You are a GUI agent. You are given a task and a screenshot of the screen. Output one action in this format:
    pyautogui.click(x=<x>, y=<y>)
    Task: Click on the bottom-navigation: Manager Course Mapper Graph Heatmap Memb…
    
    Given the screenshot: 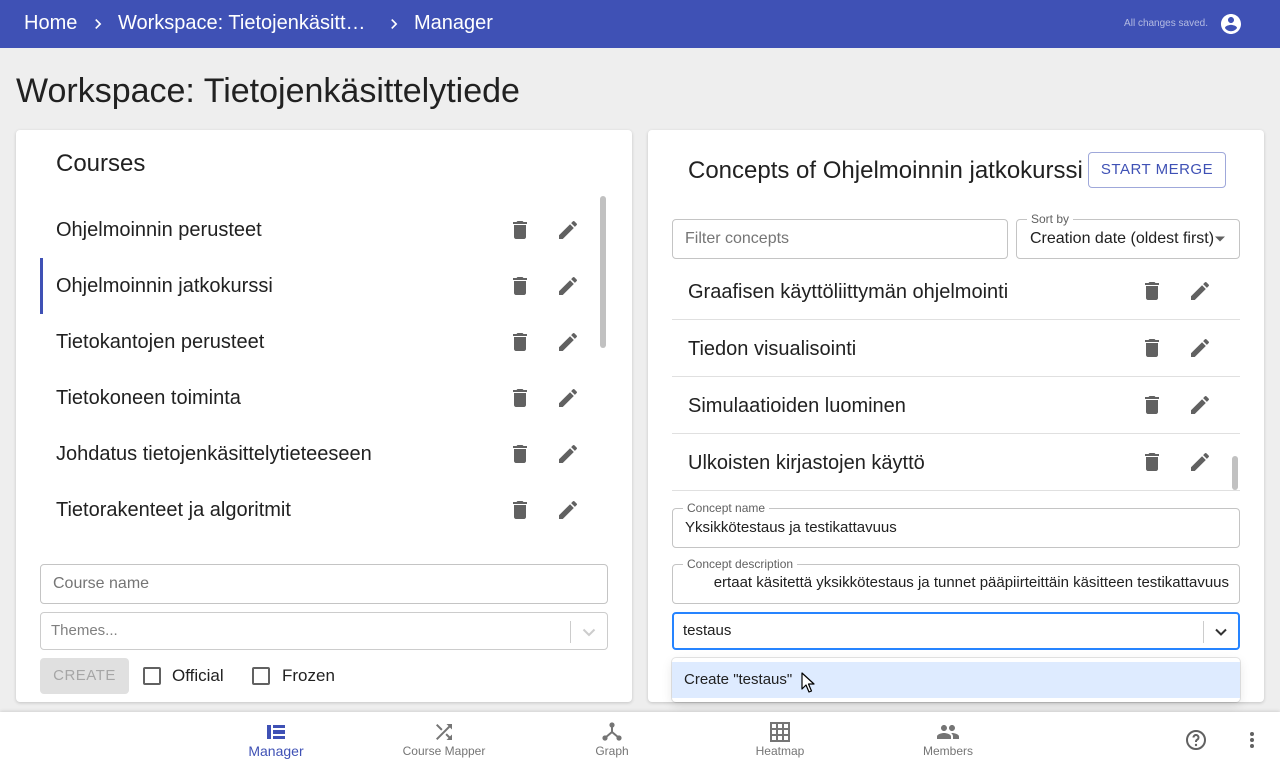 What is the action you would take?
    pyautogui.click(x=640, y=740)
    